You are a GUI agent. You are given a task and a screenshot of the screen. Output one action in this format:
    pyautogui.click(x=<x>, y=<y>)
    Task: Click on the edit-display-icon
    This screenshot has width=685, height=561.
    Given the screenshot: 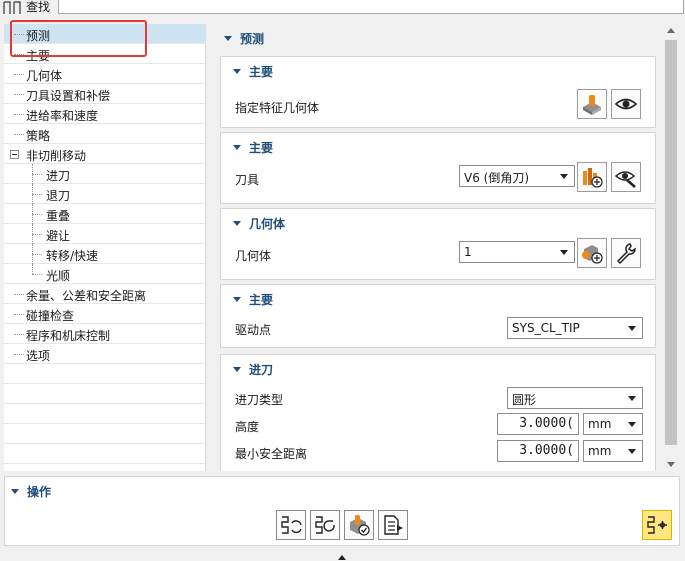 What is the action you would take?
    pyautogui.click(x=625, y=179)
    